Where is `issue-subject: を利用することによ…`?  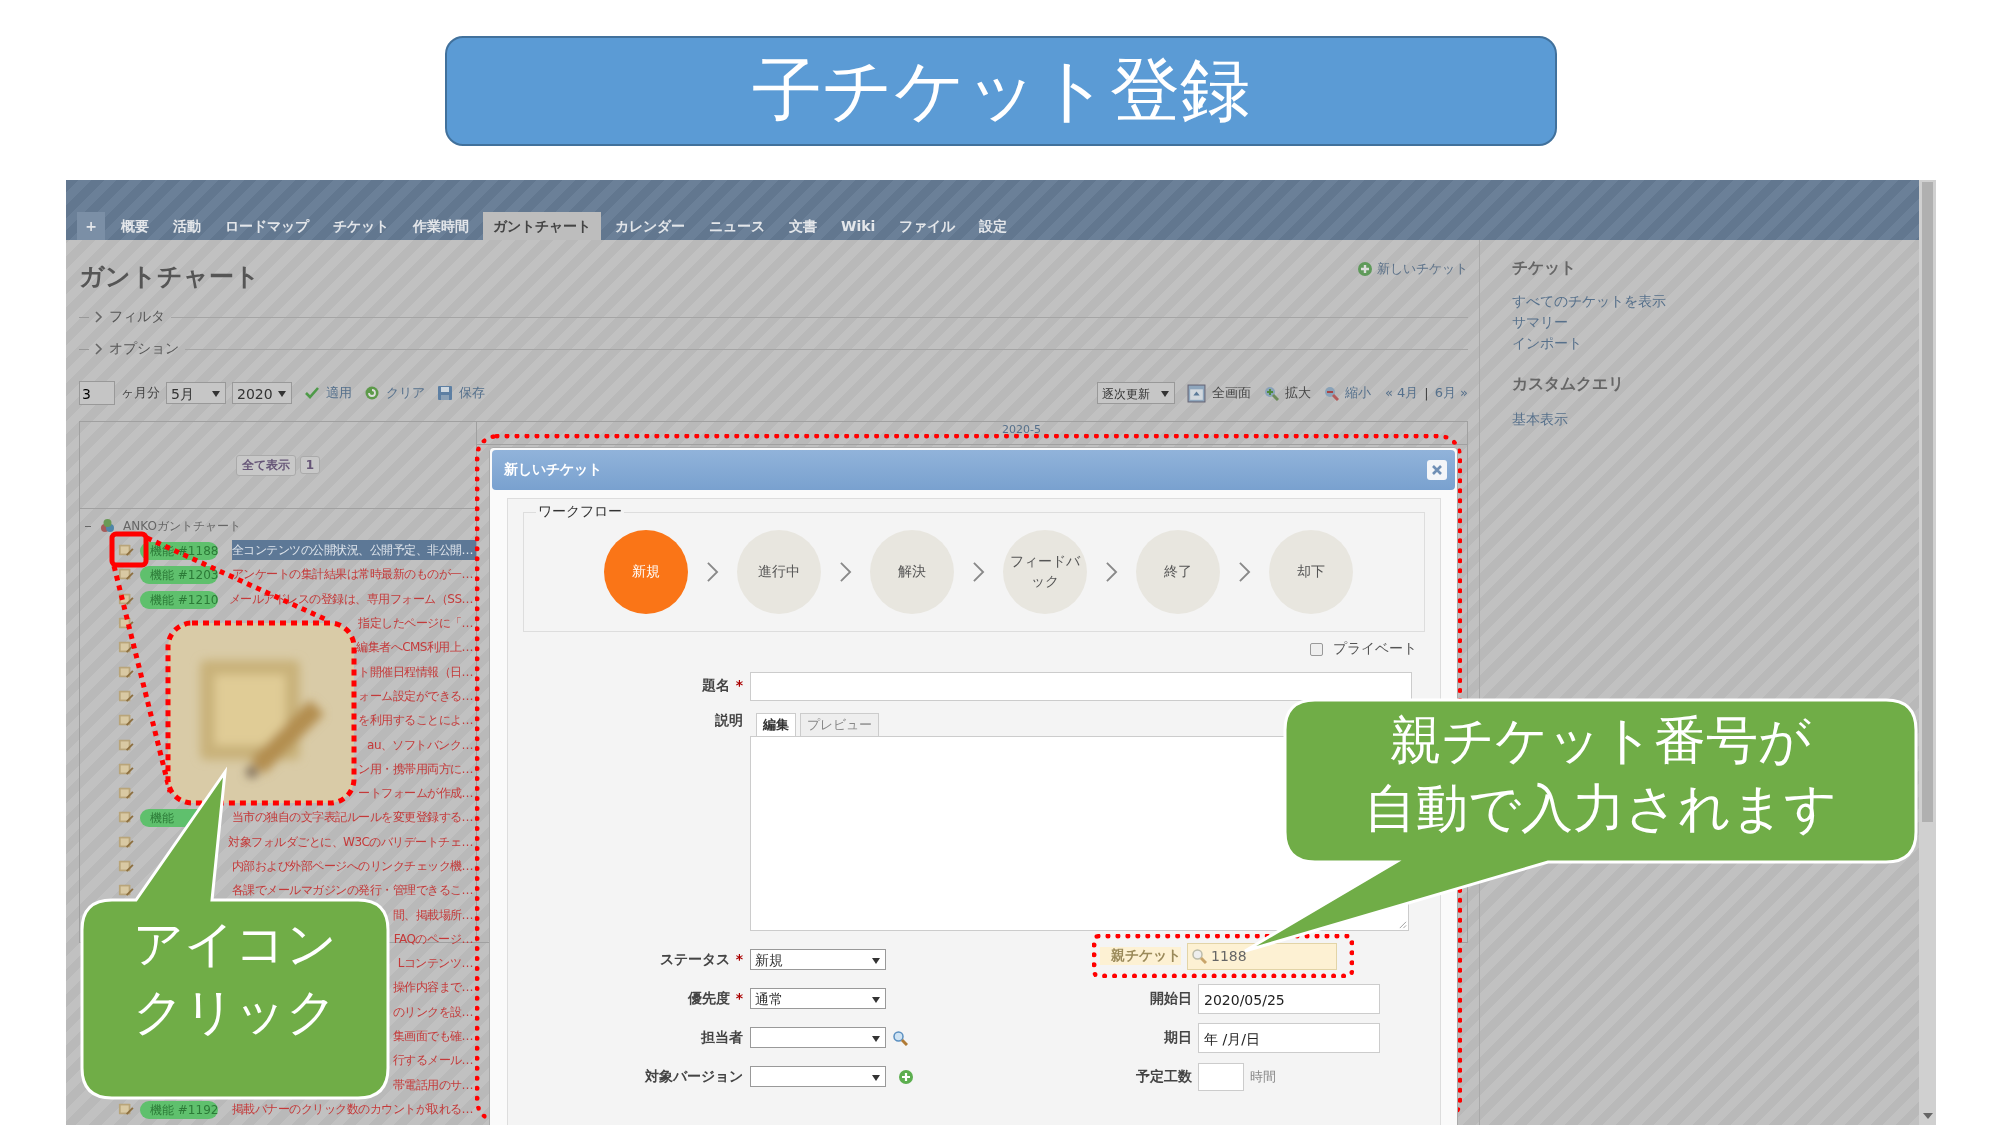
issue-subject: を利用することによ… is located at coordinates (417, 720).